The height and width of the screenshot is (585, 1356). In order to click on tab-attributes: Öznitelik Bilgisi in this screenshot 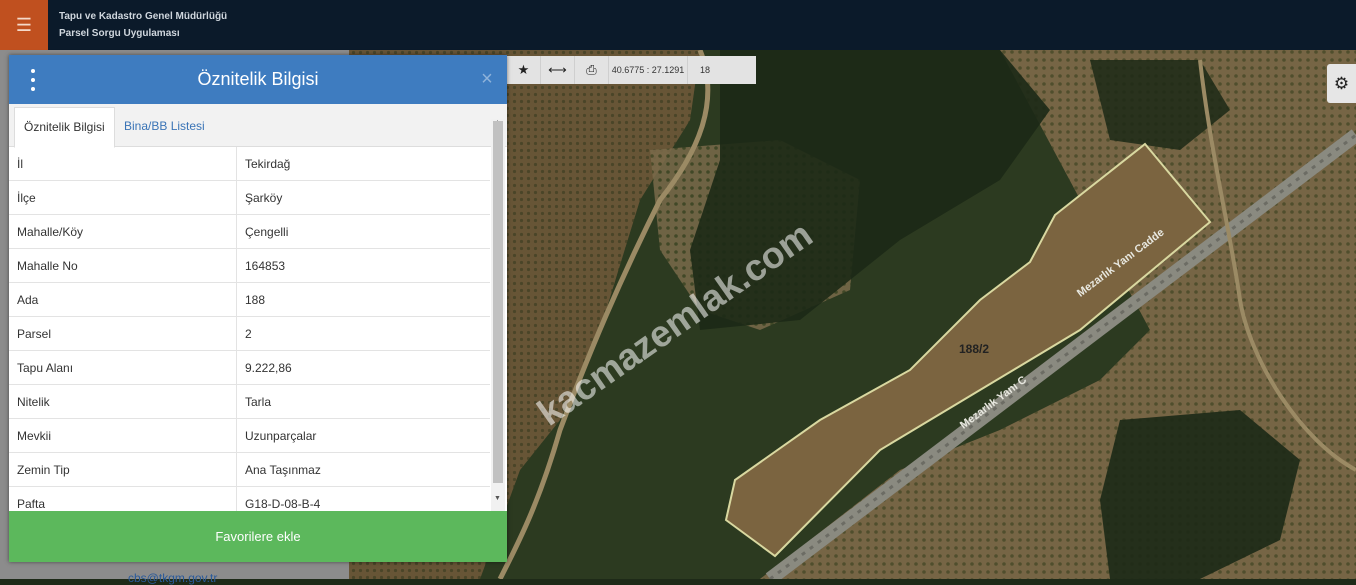, I will do `click(64, 127)`.